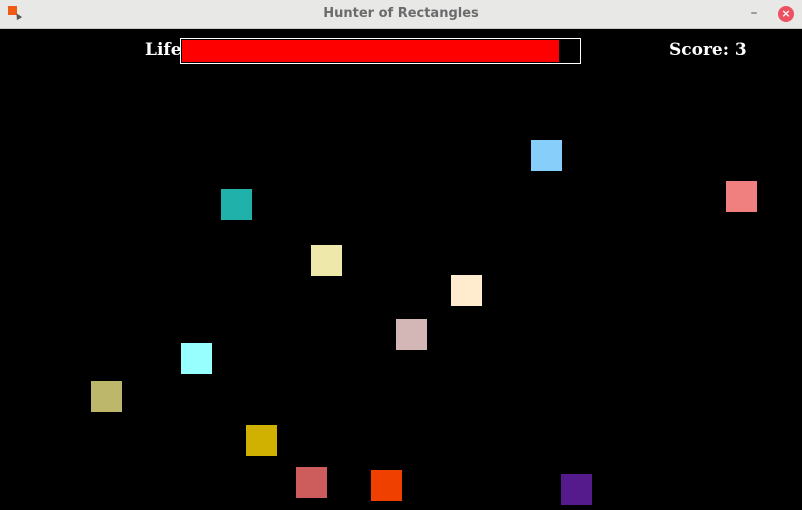 Image resolution: width=802 pixels, height=510 pixels. Describe the element at coordinates (754, 14) in the screenshot. I see `minimize-icon: –` at that location.